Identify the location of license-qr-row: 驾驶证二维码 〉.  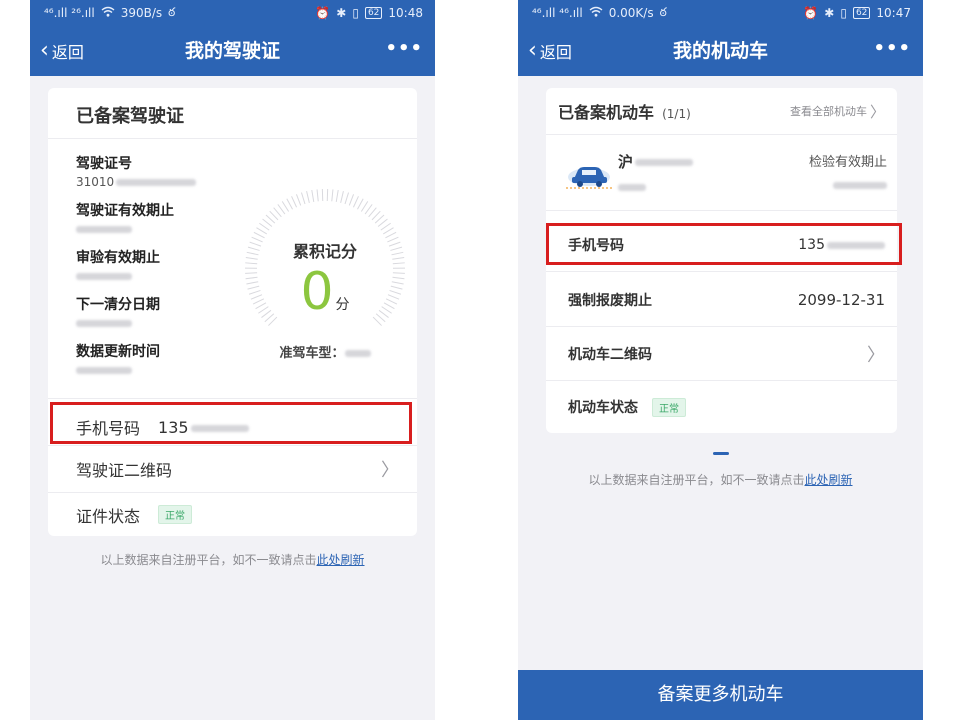
(232, 469).